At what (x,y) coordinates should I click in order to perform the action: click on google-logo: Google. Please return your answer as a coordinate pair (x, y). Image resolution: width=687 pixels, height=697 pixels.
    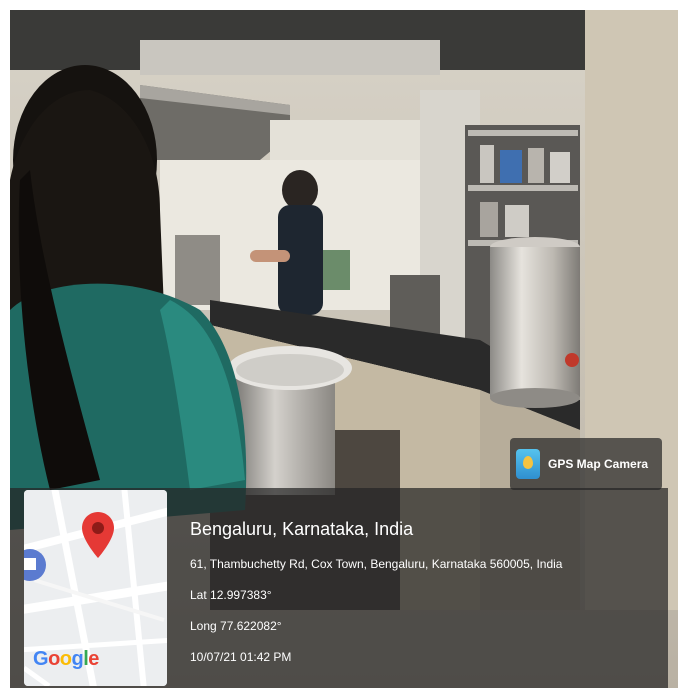
    Looking at the image, I should click on (66, 659).